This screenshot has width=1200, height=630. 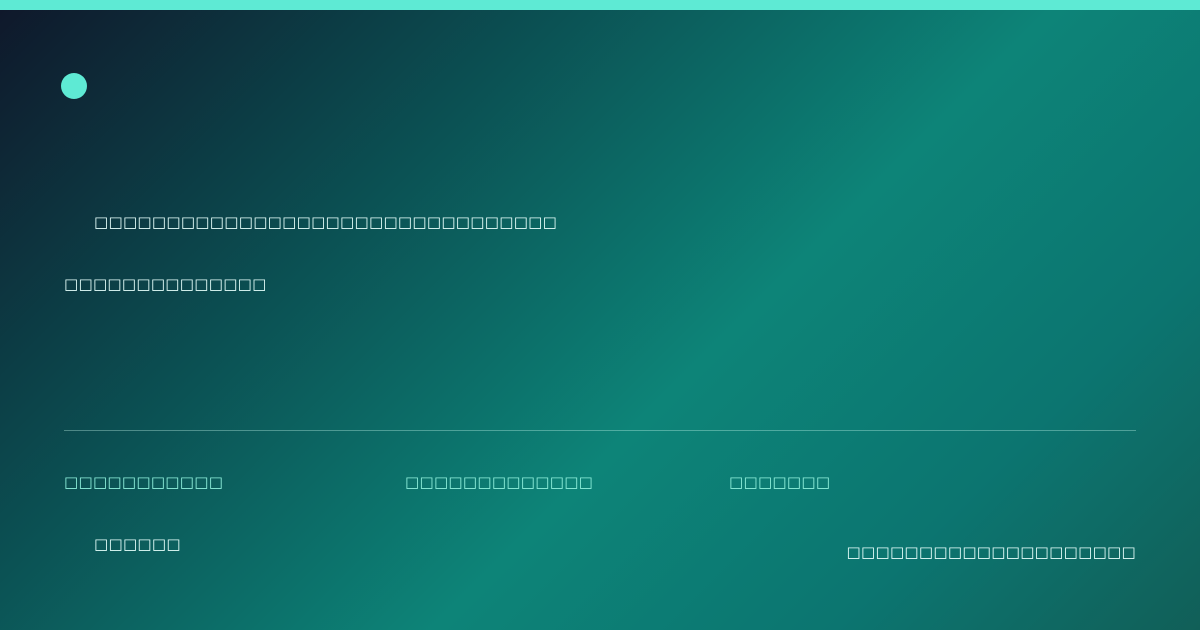 What do you see at coordinates (326, 222) in the screenshot?
I see `headline: □□□□□□□□□□□□□□□□□□□□□□□□□□□□□□□□` at bounding box center [326, 222].